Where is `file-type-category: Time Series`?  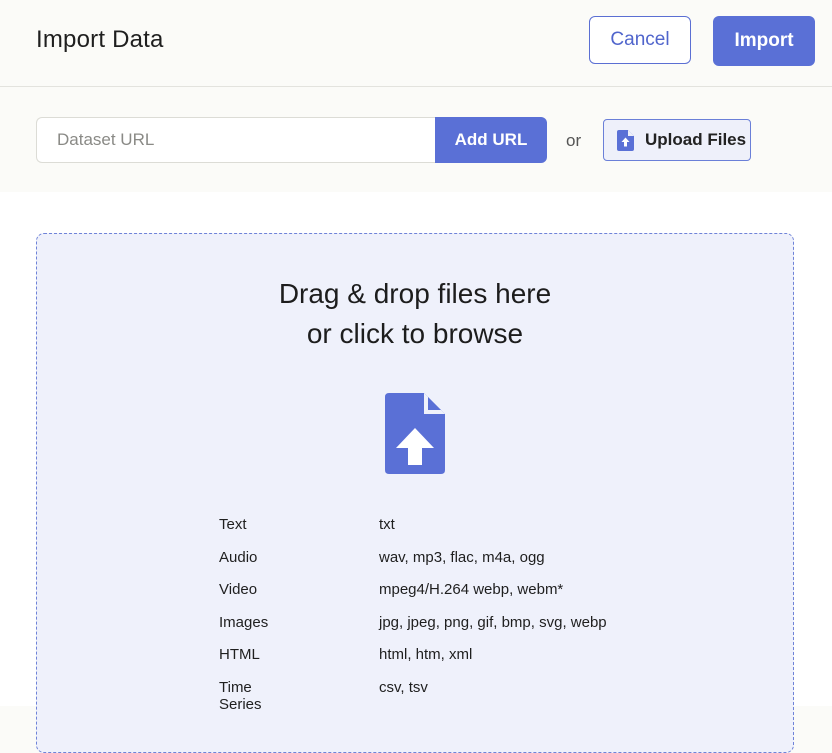
file-type-category: Time Series is located at coordinates (240, 695).